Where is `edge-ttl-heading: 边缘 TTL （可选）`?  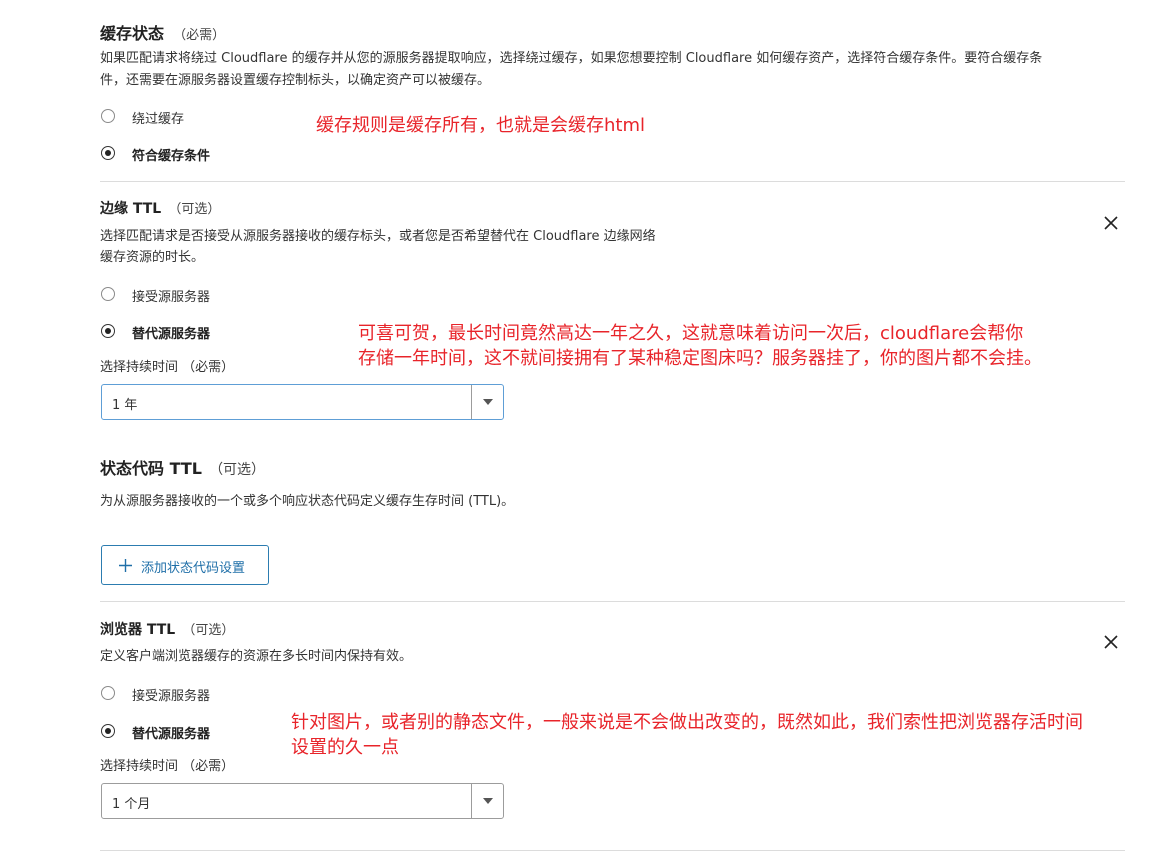
edge-ttl-heading: 边缘 TTL （可选） is located at coordinates (160, 208).